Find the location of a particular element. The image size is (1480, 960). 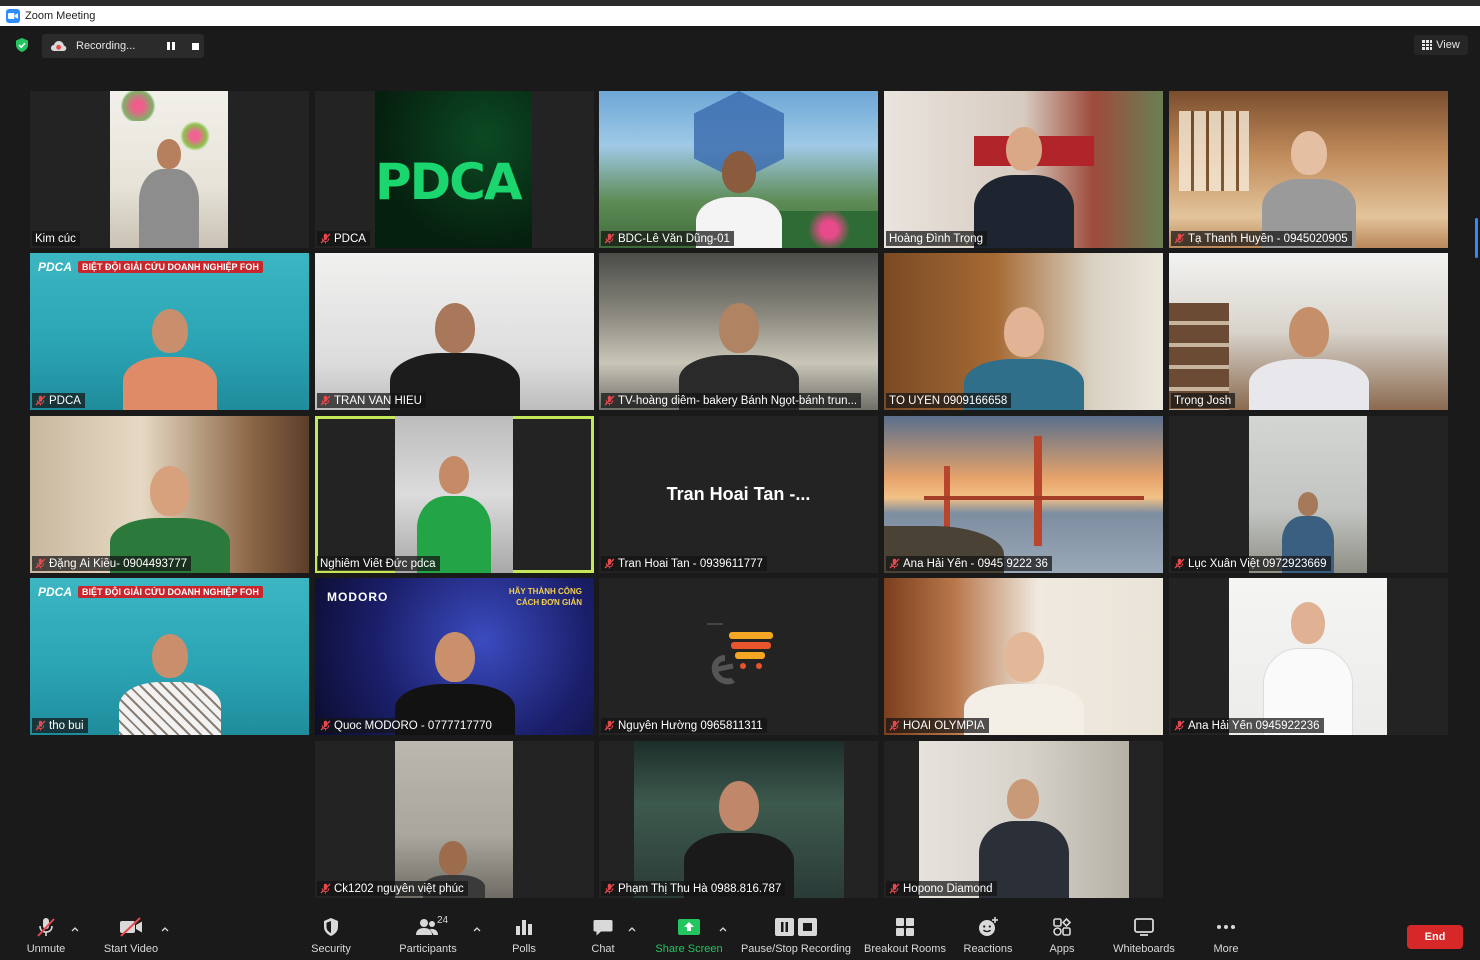

participant-tile-avatar: Nguyễn Hường 0965811311 is located at coordinates (738, 656).